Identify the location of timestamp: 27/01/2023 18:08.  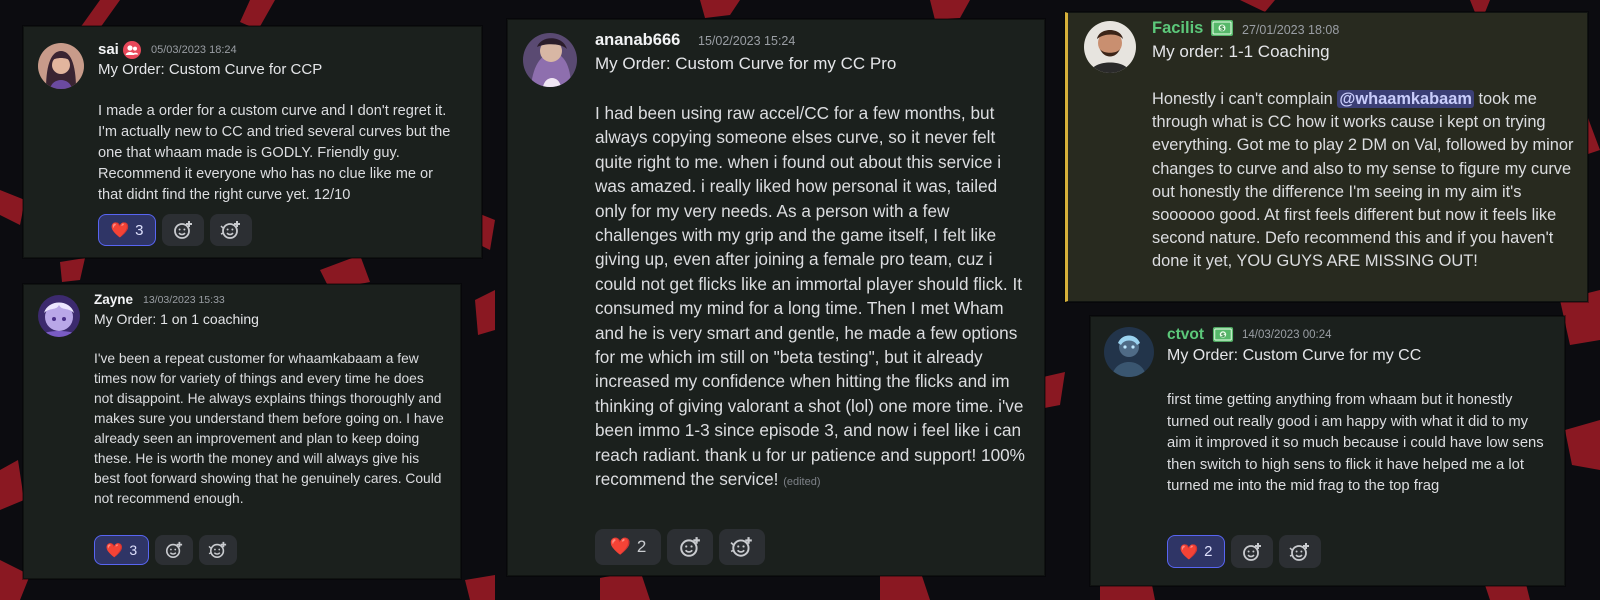
(1291, 30).